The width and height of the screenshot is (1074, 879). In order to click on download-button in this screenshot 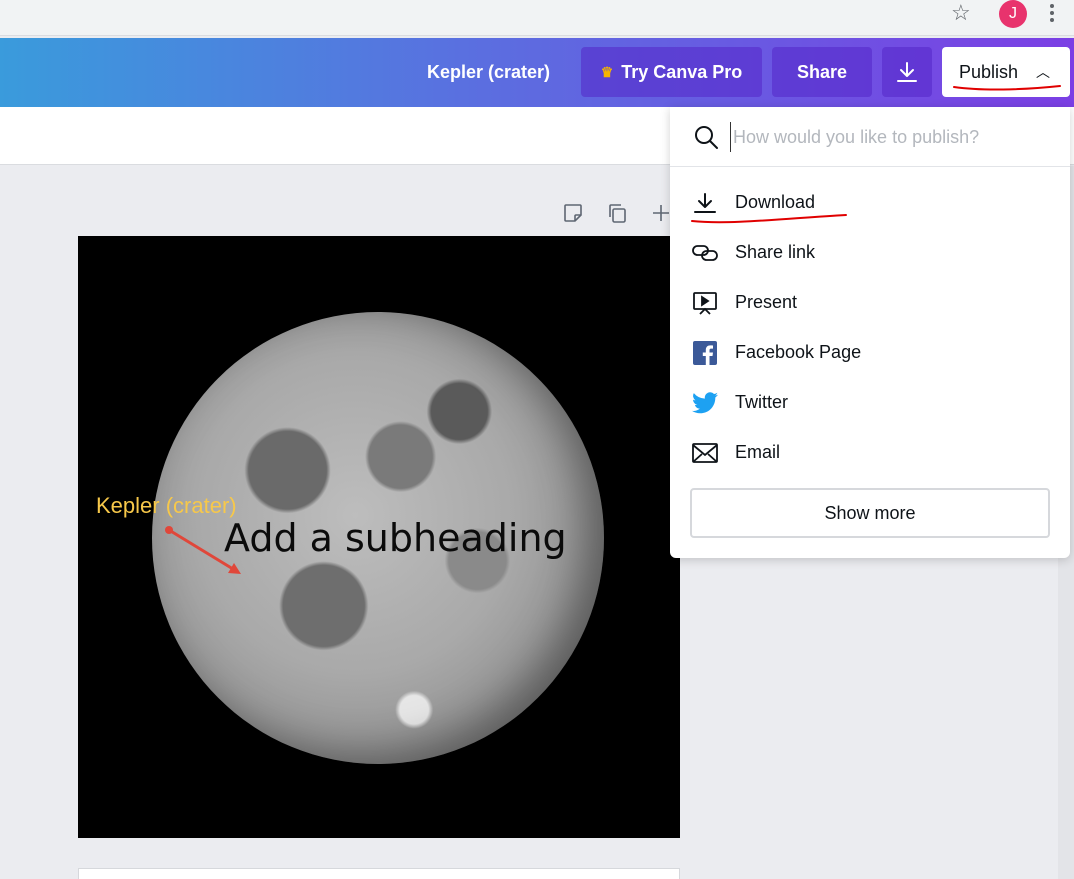, I will do `click(907, 72)`.